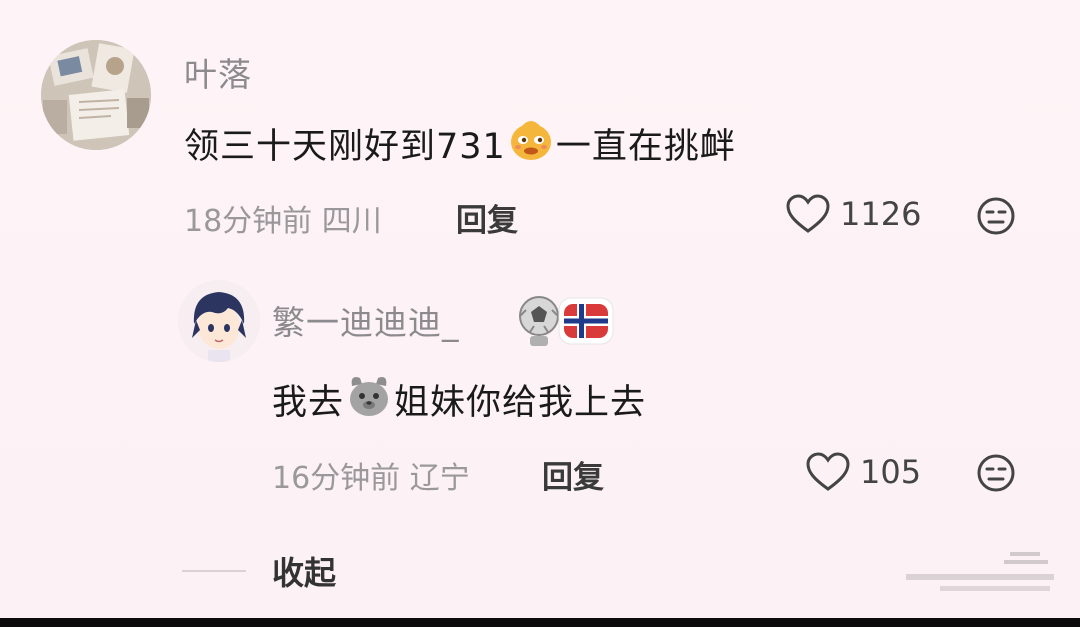 This screenshot has width=1080, height=627. I want to click on reply-like-count: 105, so click(891, 472).